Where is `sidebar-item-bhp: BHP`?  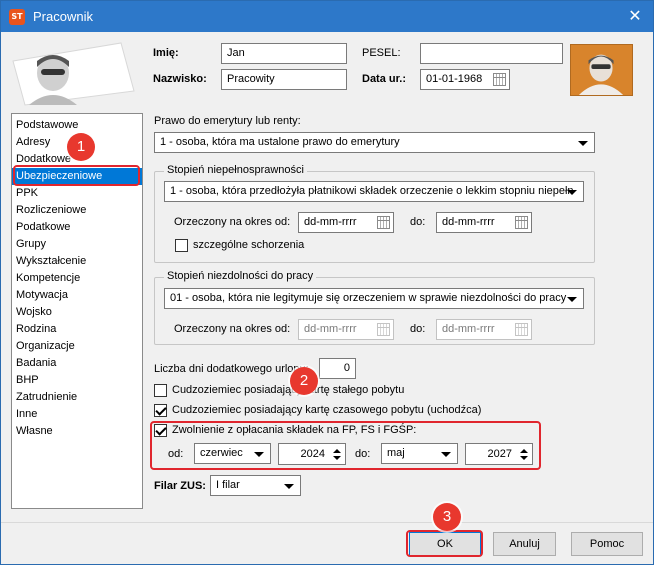
sidebar-item-bhp: BHP is located at coordinates (77, 380).